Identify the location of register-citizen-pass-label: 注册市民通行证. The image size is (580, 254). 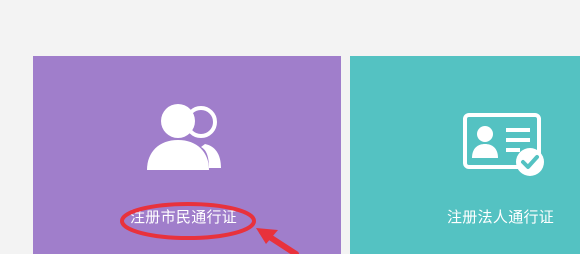
(184, 217).